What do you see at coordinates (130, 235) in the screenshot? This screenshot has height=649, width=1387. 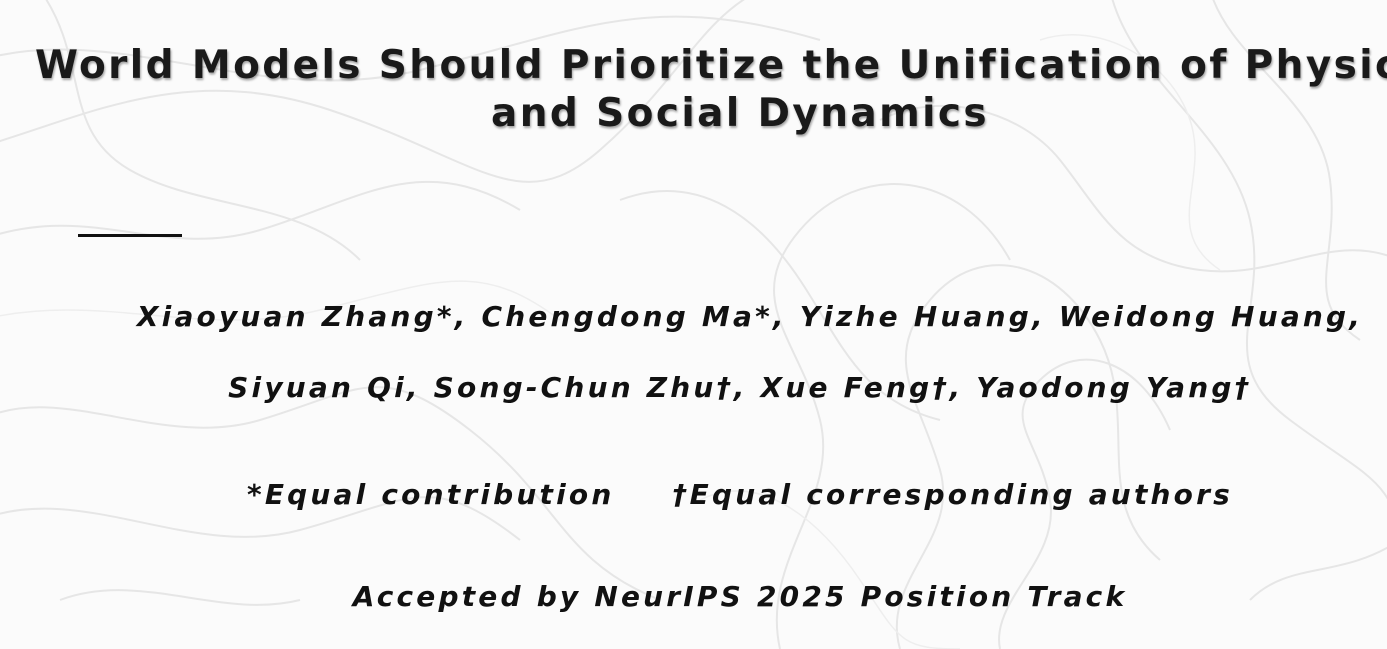 I see `title-divider` at bounding box center [130, 235].